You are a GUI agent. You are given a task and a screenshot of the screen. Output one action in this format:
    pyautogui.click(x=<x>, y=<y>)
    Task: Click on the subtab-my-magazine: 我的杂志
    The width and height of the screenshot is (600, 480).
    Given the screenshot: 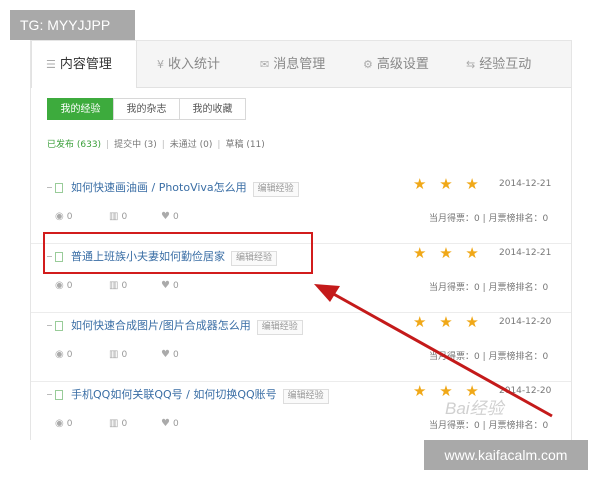 What is the action you would take?
    pyautogui.click(x=146, y=109)
    